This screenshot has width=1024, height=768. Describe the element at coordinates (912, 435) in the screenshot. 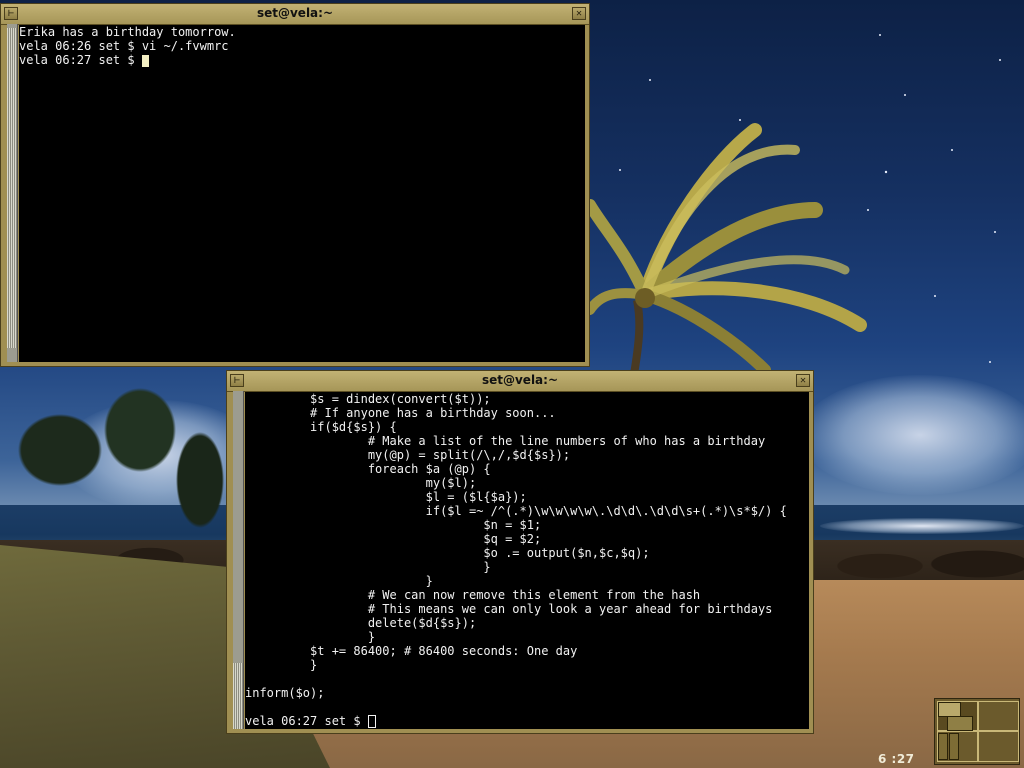

I see `cloud` at that location.